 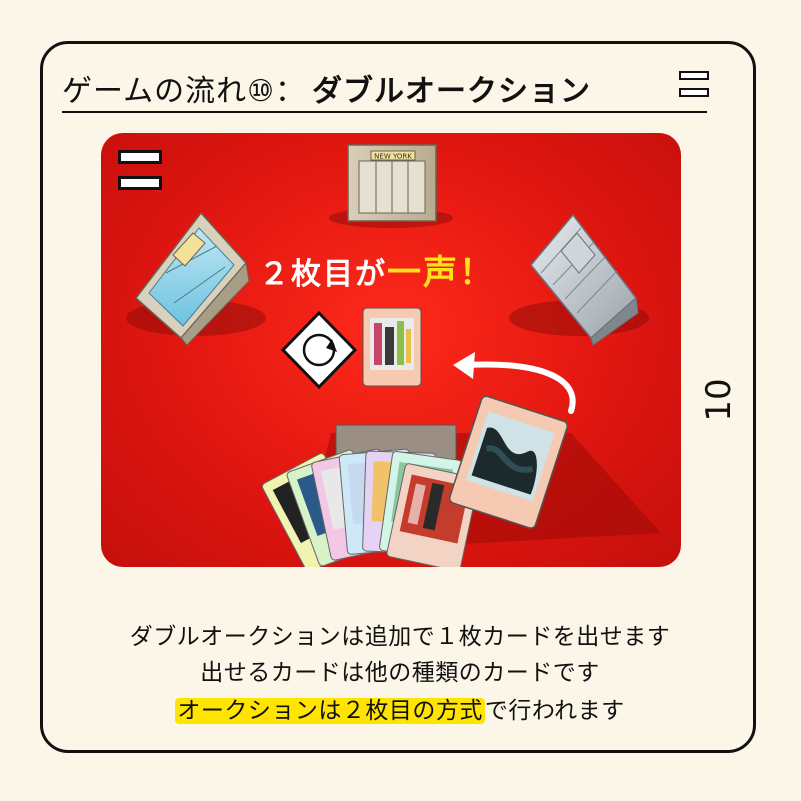 I want to click on scene-mark-icon, so click(x=140, y=170).